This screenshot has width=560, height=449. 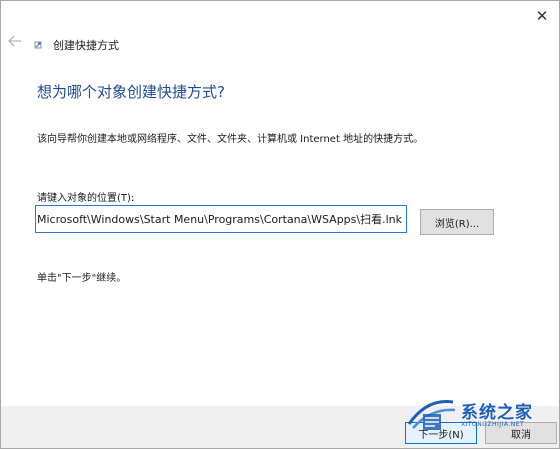 I want to click on close-icon: ✕, so click(x=542, y=16).